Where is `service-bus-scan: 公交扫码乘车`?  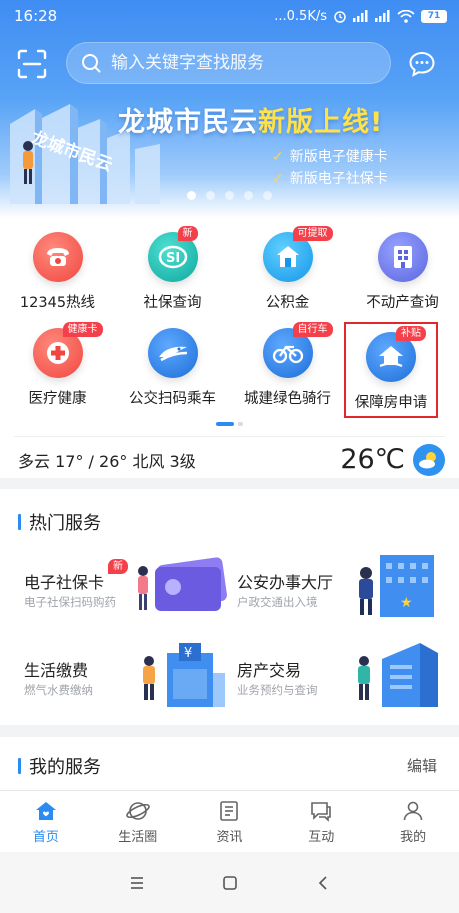 service-bus-scan: 公交扫码乘车 is located at coordinates (172, 362).